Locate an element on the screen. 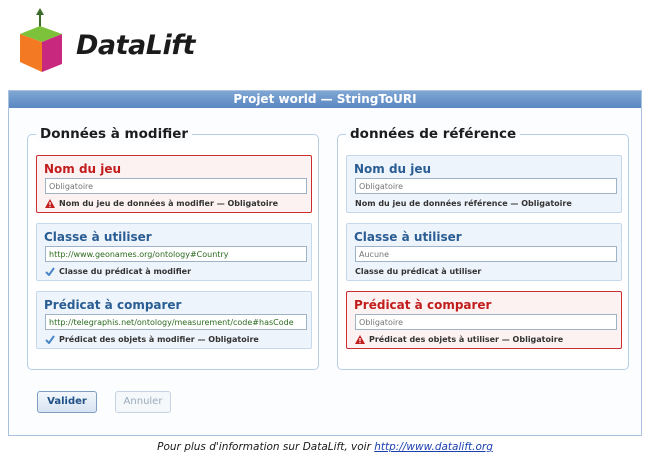 The width and height of the screenshot is (650, 463). datalift-cube-icon is located at coordinates (41, 40).